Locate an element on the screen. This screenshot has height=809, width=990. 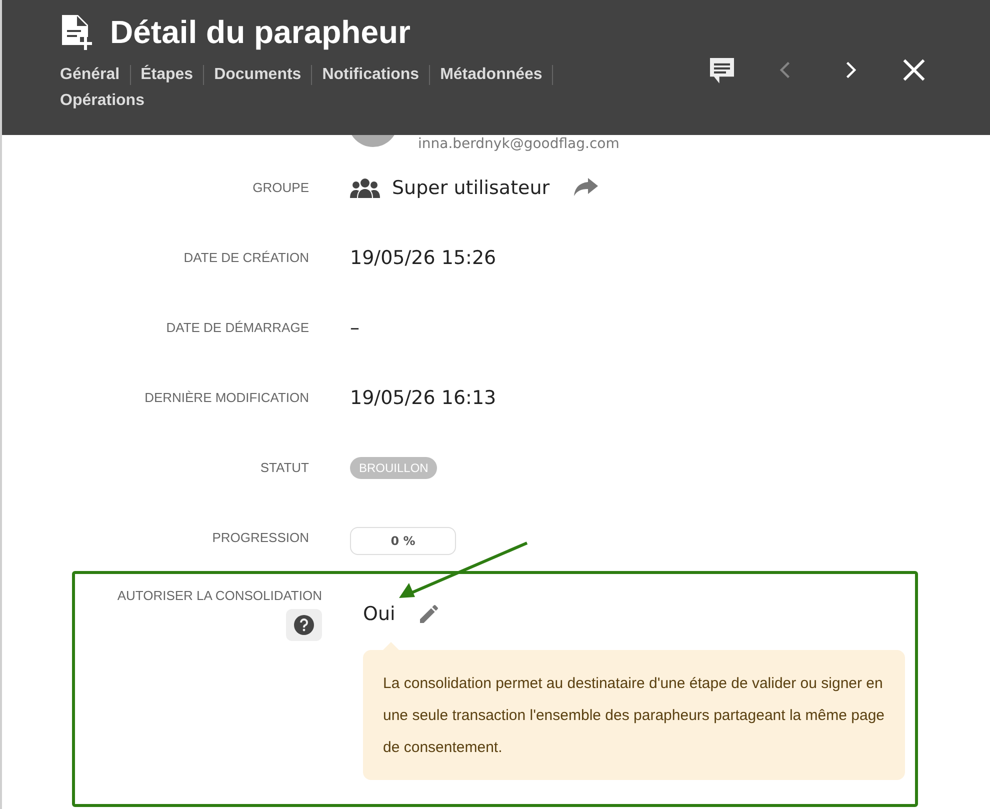
nav-tab: Général is located at coordinates (95, 75).